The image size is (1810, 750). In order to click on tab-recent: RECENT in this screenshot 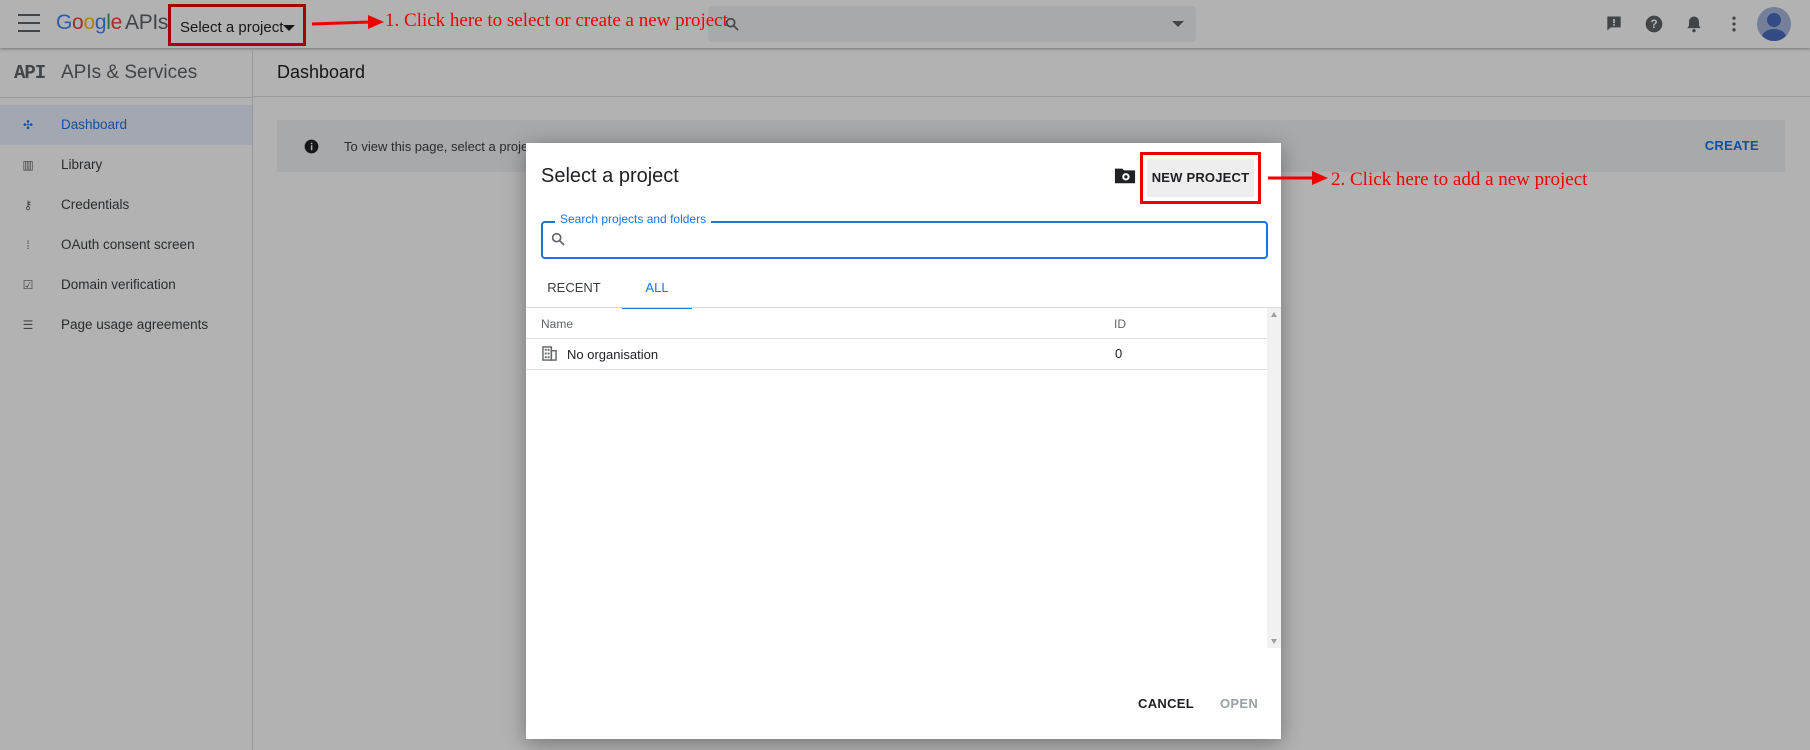, I will do `click(574, 290)`.